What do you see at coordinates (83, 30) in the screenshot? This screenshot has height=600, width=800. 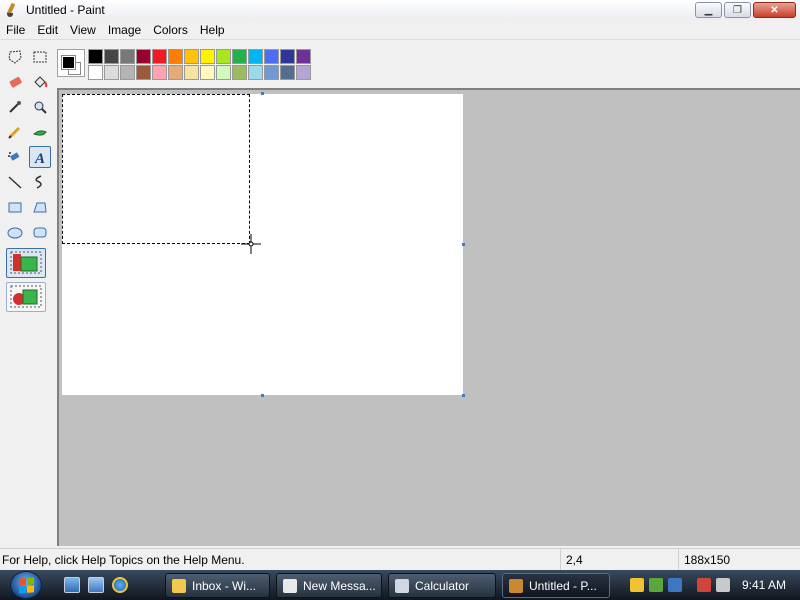 I see `menu-view: View` at bounding box center [83, 30].